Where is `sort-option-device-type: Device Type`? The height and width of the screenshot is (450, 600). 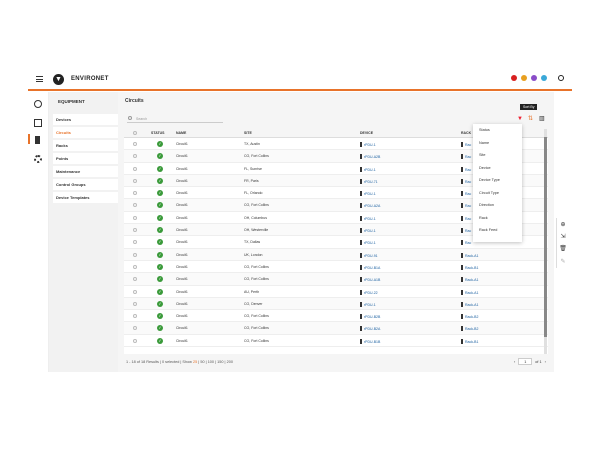
sort-option-device-type: Device Type is located at coordinates (497, 180).